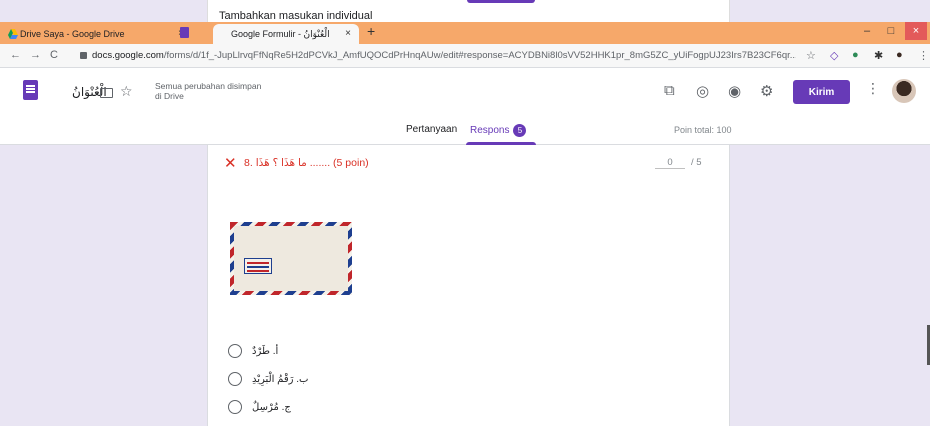 This screenshot has height=426, width=930. Describe the element at coordinates (702, 91) in the screenshot. I see `palette-icon: ◎` at that location.